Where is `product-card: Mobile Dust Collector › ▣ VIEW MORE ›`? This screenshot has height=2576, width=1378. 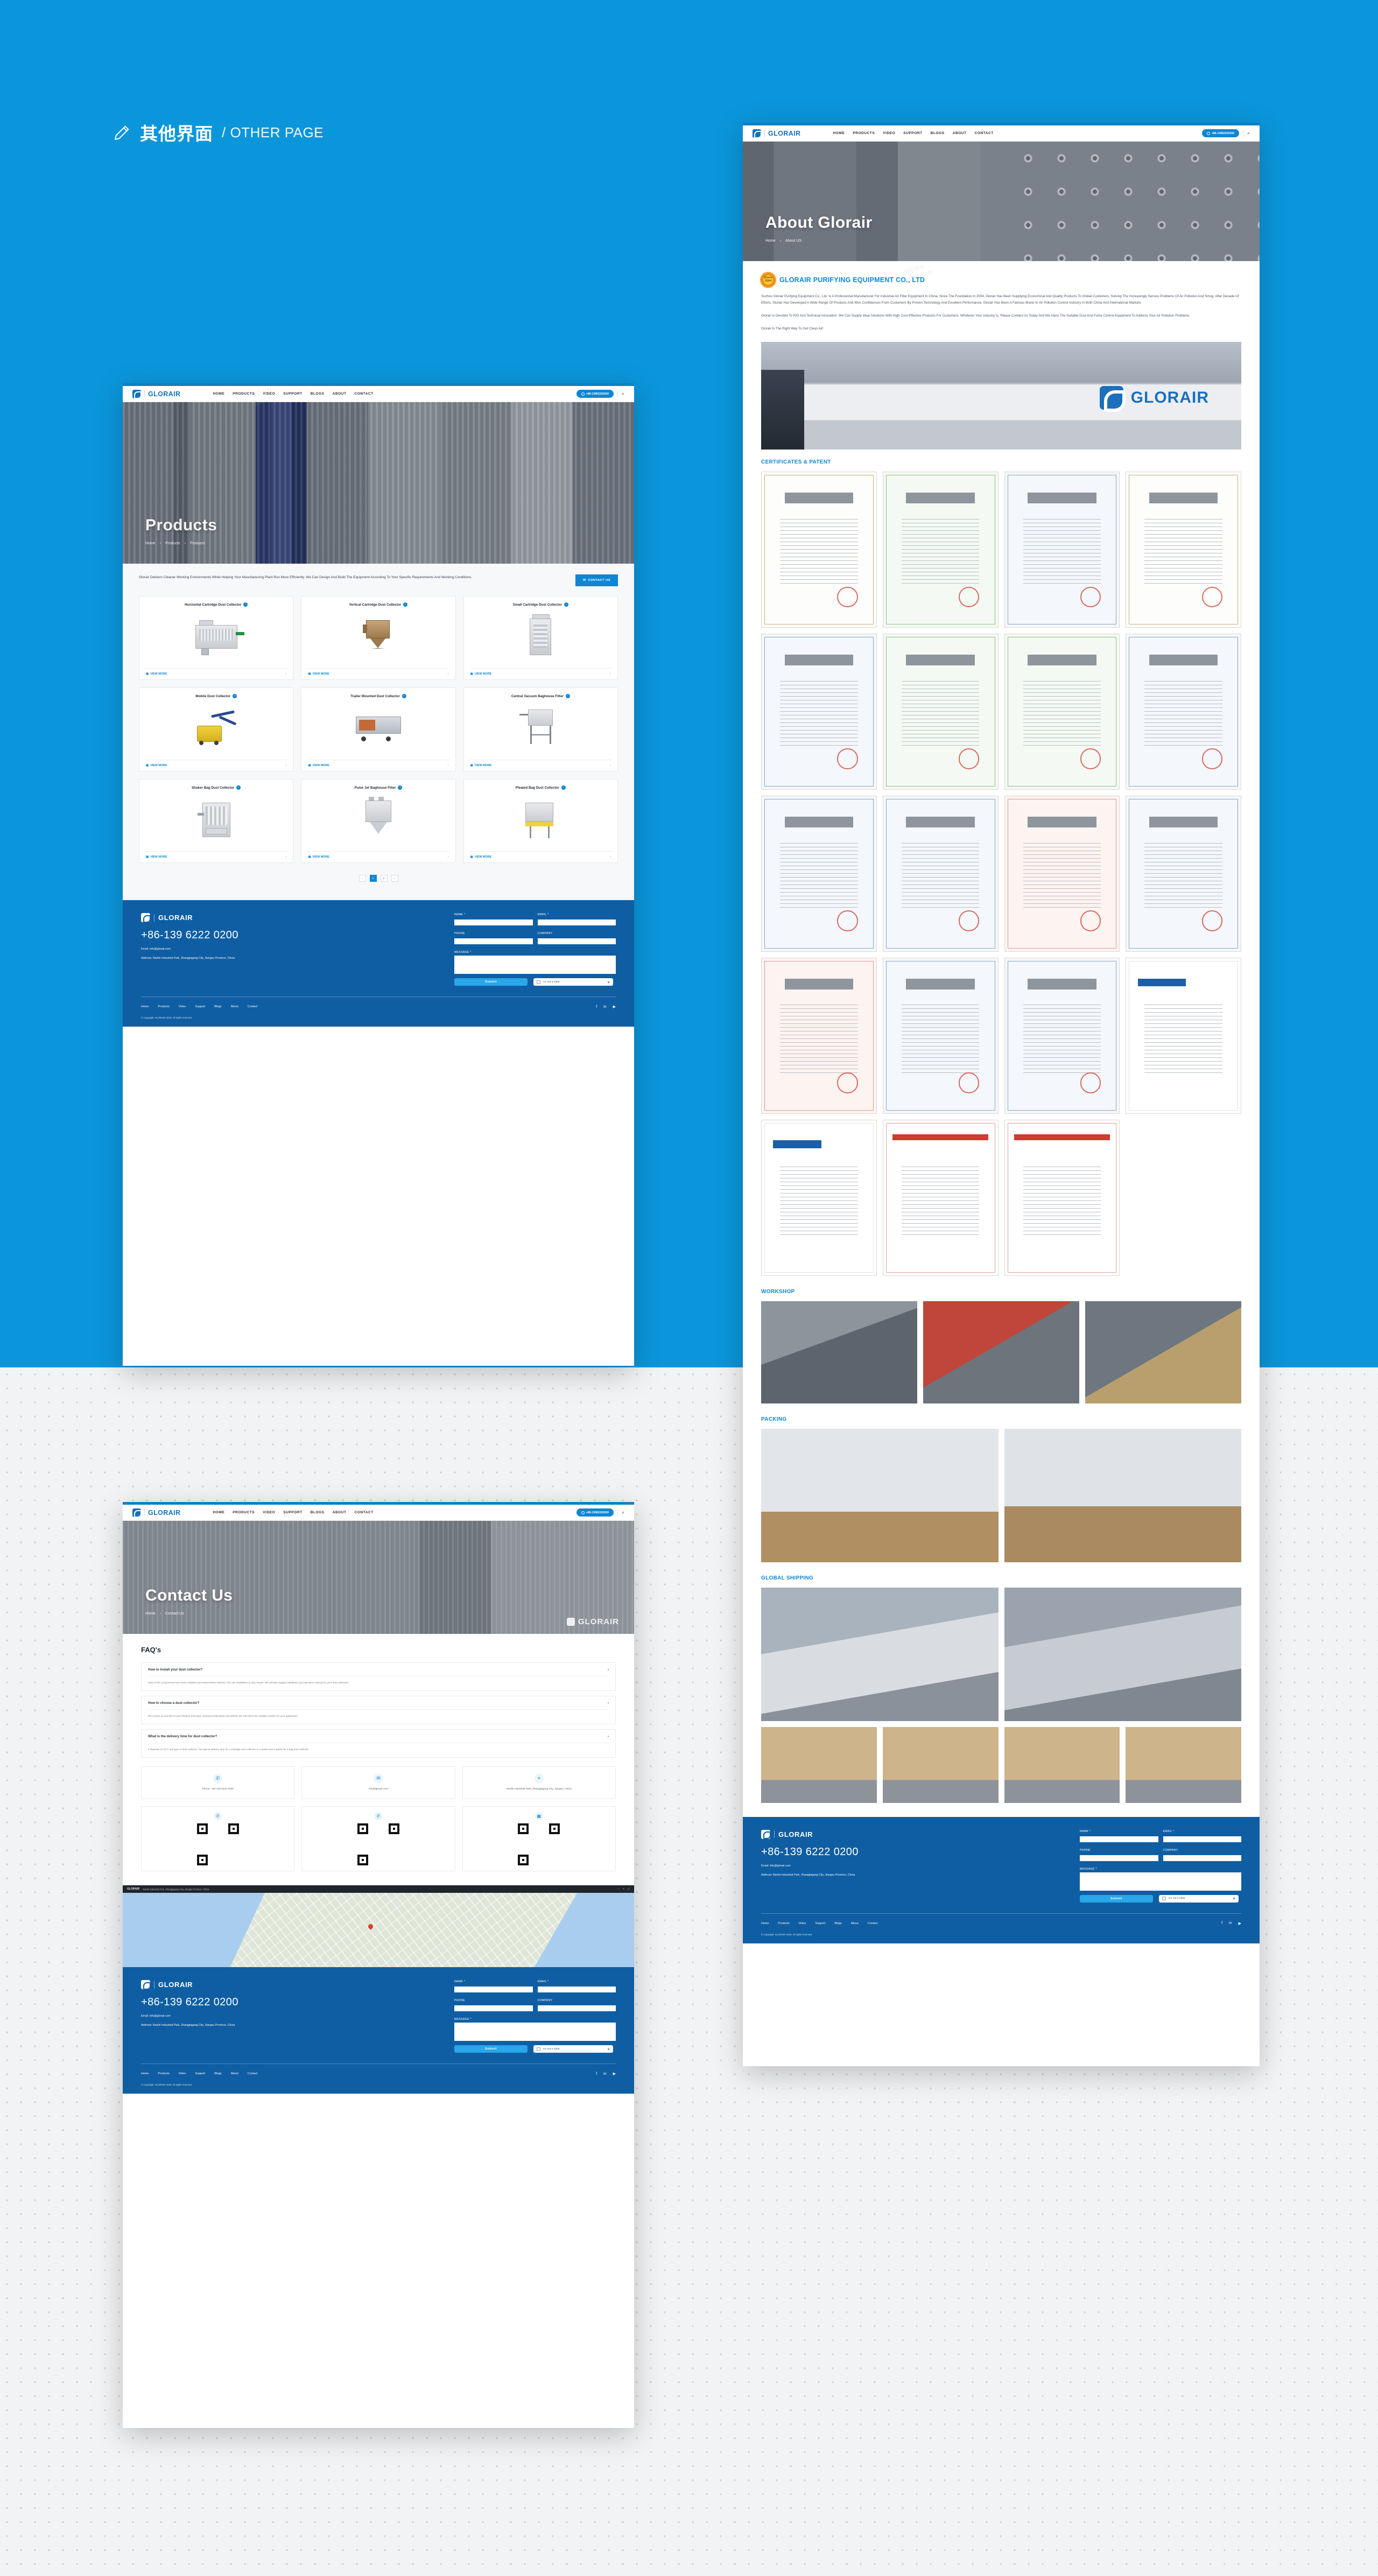 product-card: Mobile Dust Collector › ▣ VIEW MORE › is located at coordinates (217, 729).